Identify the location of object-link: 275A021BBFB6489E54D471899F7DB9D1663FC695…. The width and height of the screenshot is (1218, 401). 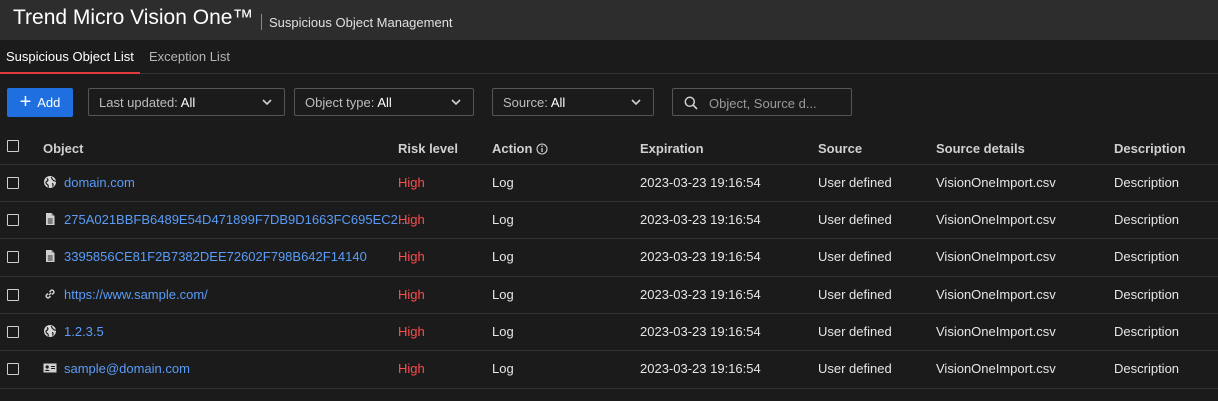
(236, 219).